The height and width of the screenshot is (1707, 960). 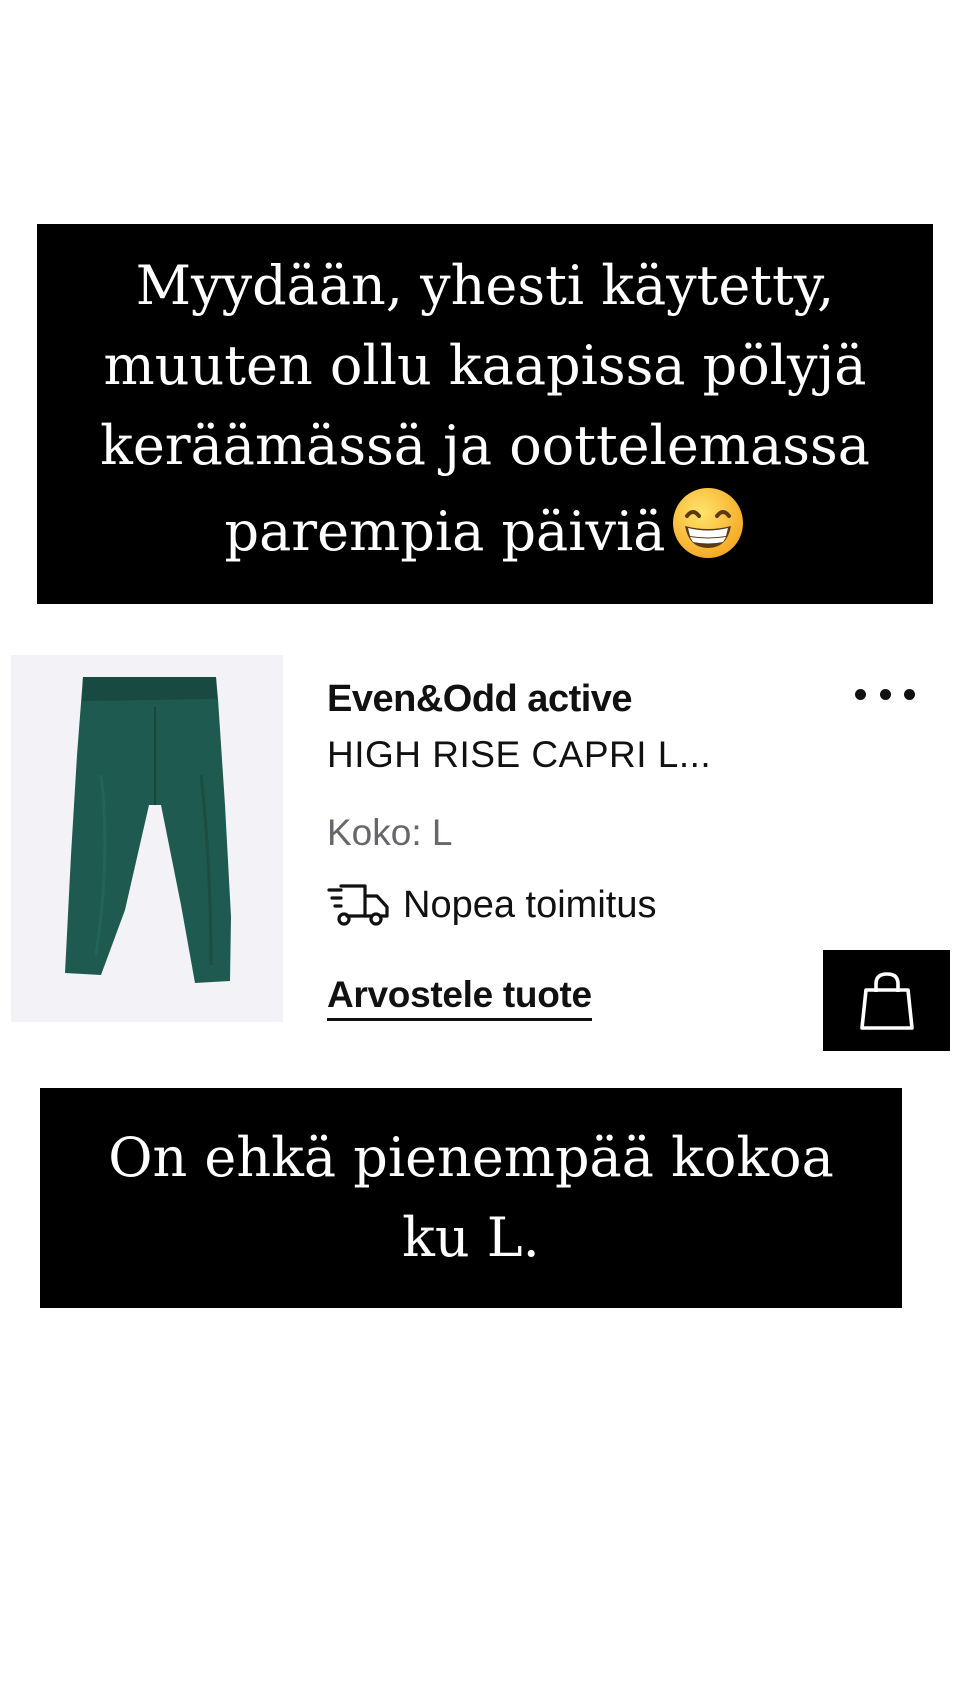 I want to click on caption-line: parempia päiviä, so click(x=485, y=529).